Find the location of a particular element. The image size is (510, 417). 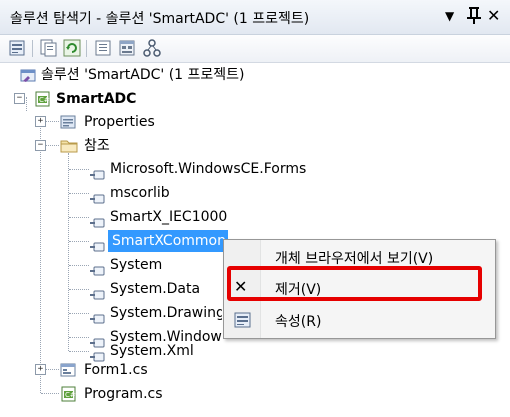

reference-item: Microsoft.WindowsCE.Forms is located at coordinates (205, 169).